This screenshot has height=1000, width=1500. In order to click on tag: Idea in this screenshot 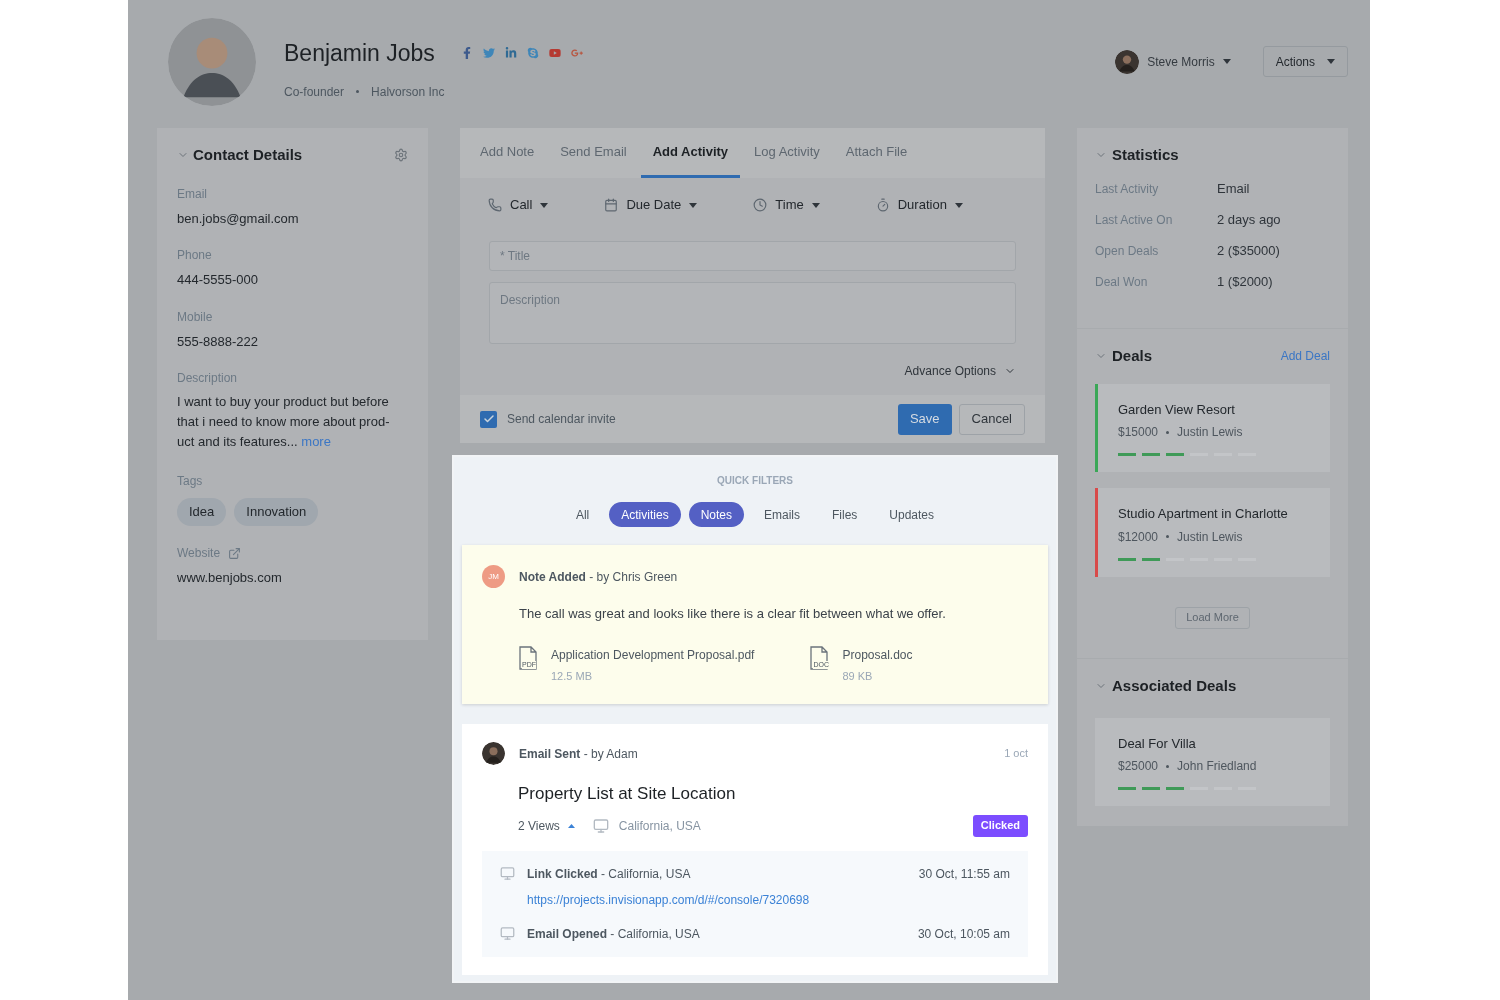, I will do `click(202, 512)`.